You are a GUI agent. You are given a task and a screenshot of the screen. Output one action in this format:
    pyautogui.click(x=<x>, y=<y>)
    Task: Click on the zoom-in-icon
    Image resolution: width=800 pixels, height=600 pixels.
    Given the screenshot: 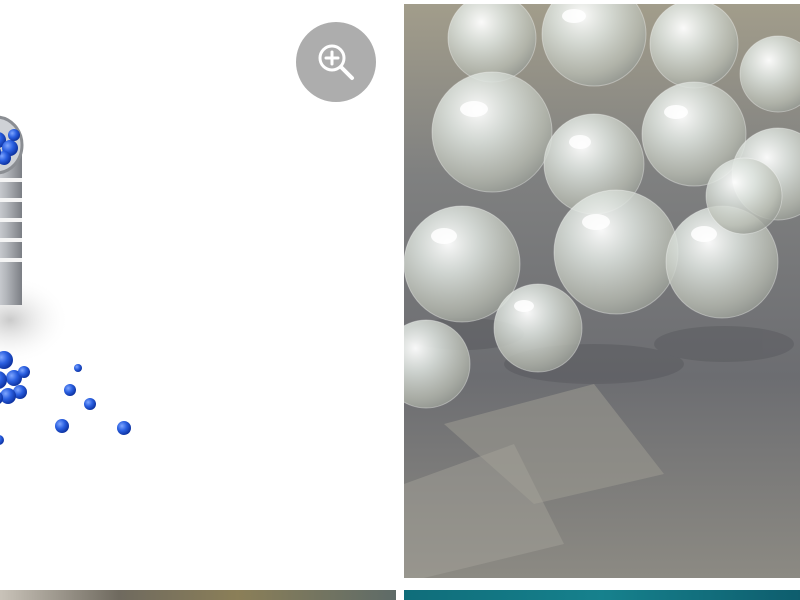 What is the action you would take?
    pyautogui.click(x=336, y=62)
    